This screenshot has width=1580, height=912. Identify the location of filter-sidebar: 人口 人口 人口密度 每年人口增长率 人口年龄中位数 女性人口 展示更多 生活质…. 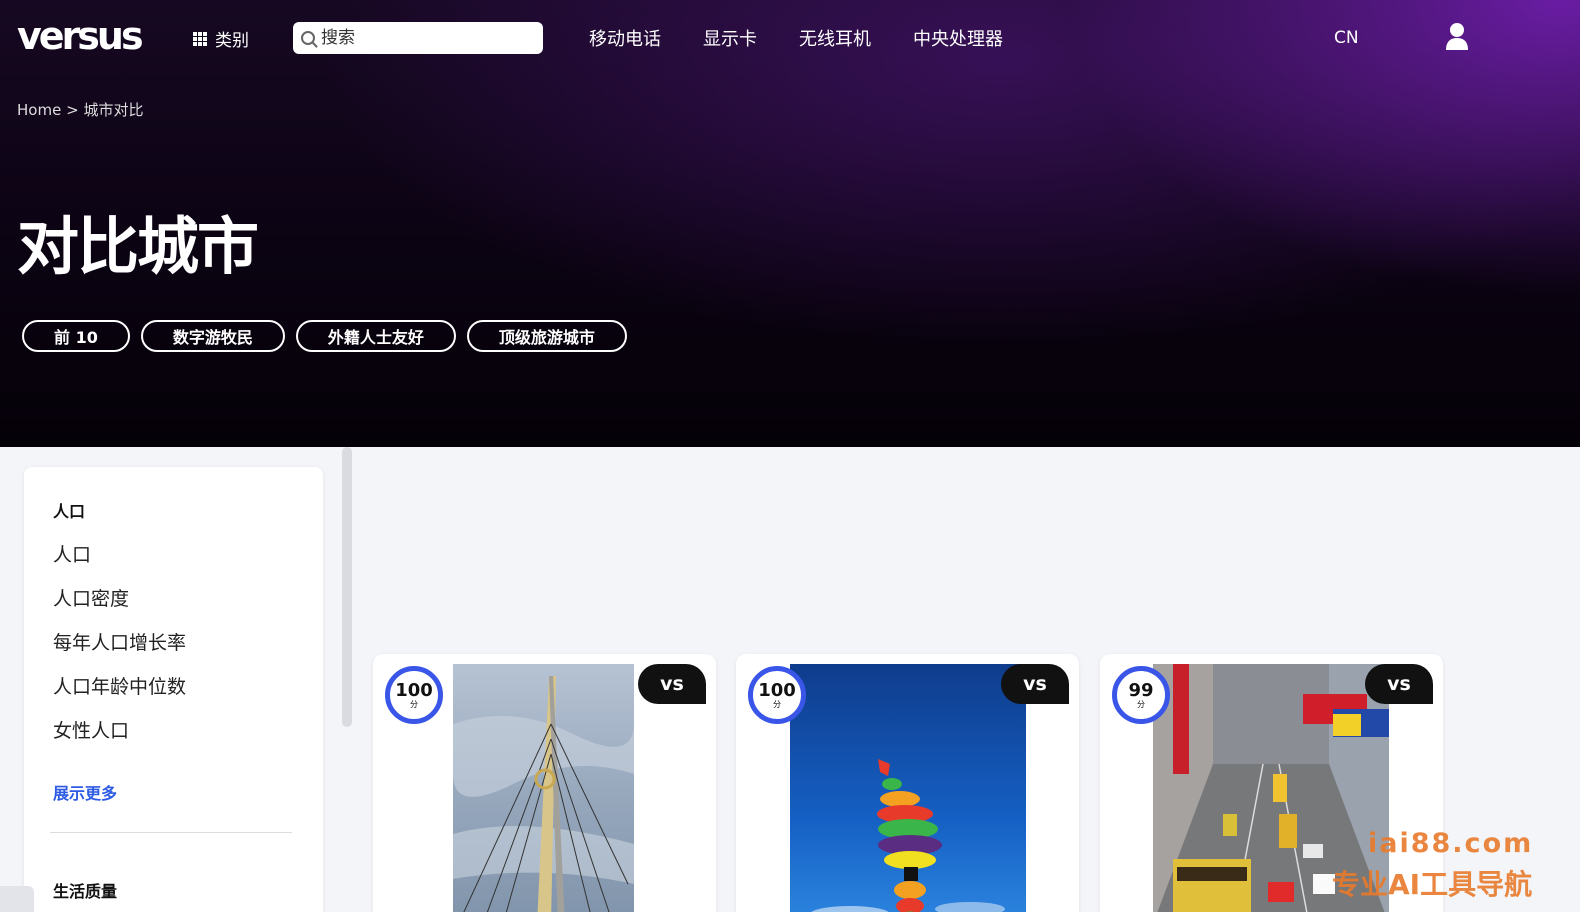
(173, 689).